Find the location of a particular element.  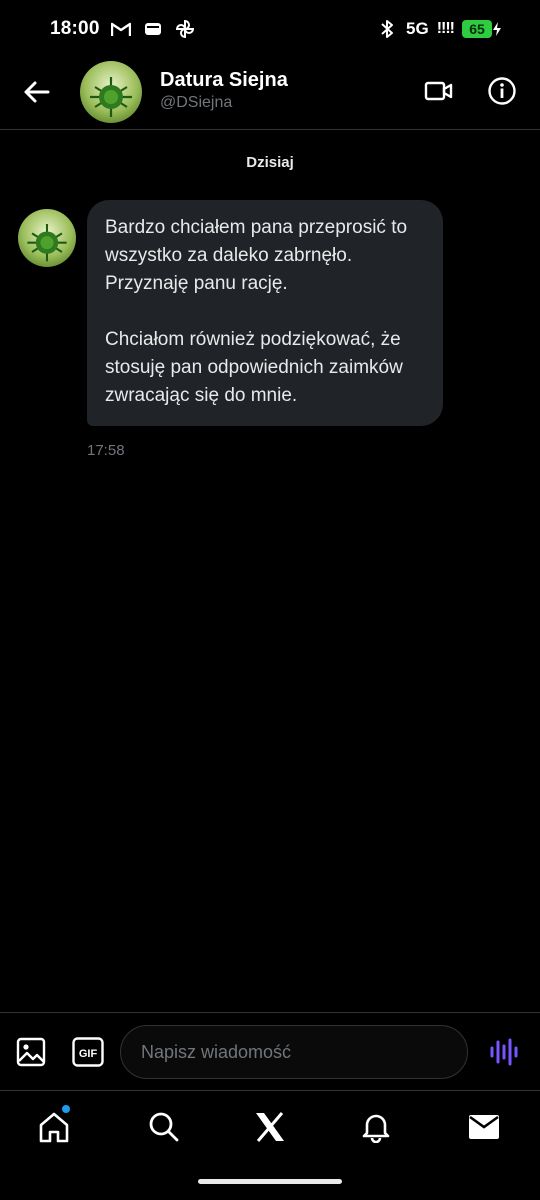

gif-icon: GIF is located at coordinates (88, 1052).